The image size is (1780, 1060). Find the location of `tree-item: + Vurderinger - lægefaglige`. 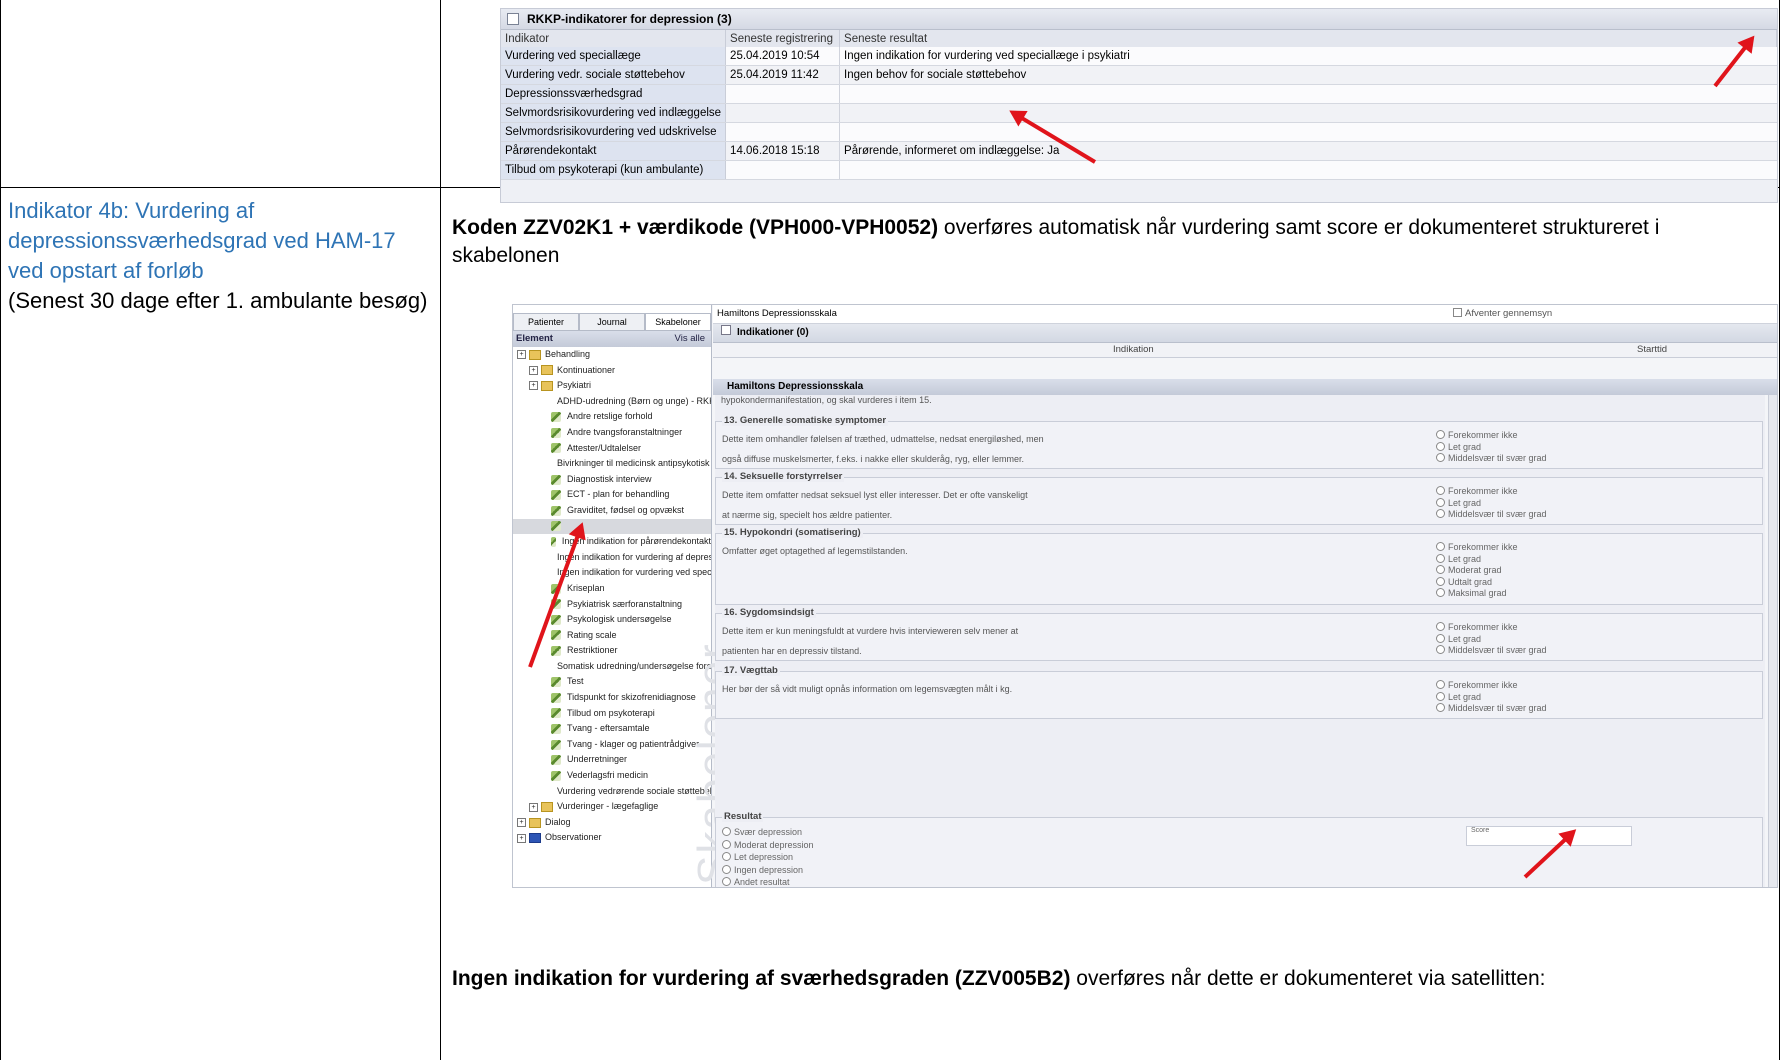

tree-item: + Vurderinger - lægefaglige is located at coordinates (612, 807).